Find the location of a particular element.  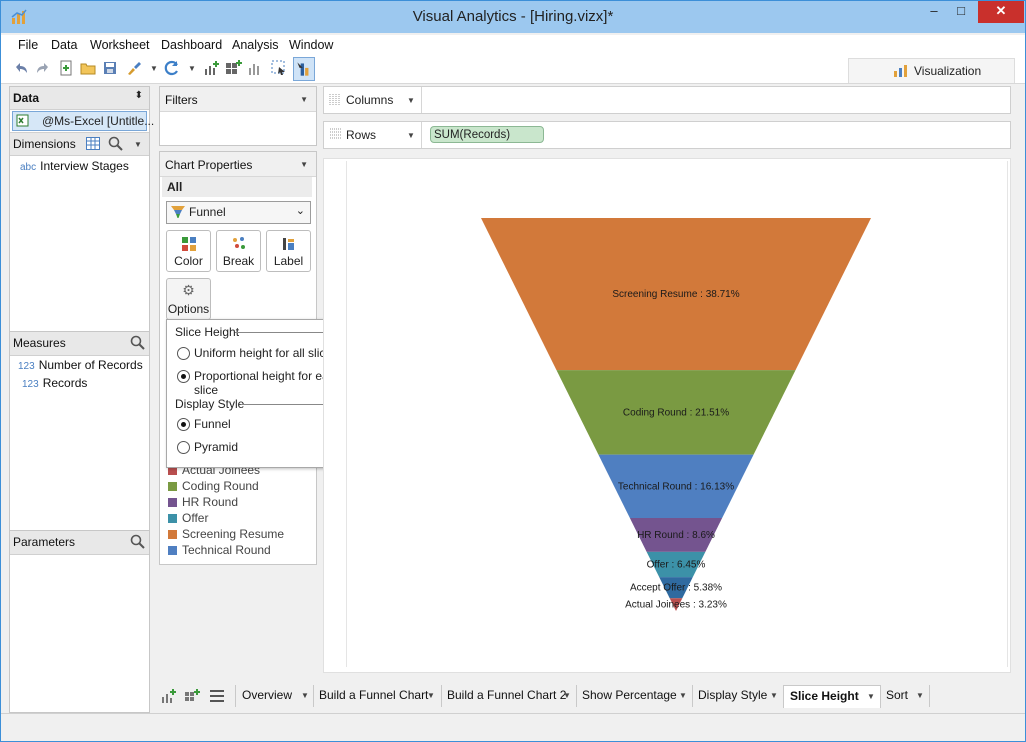

tab-build-a-funnel-chart: Build a Funnel Chart ▼ is located at coordinates (377, 696).